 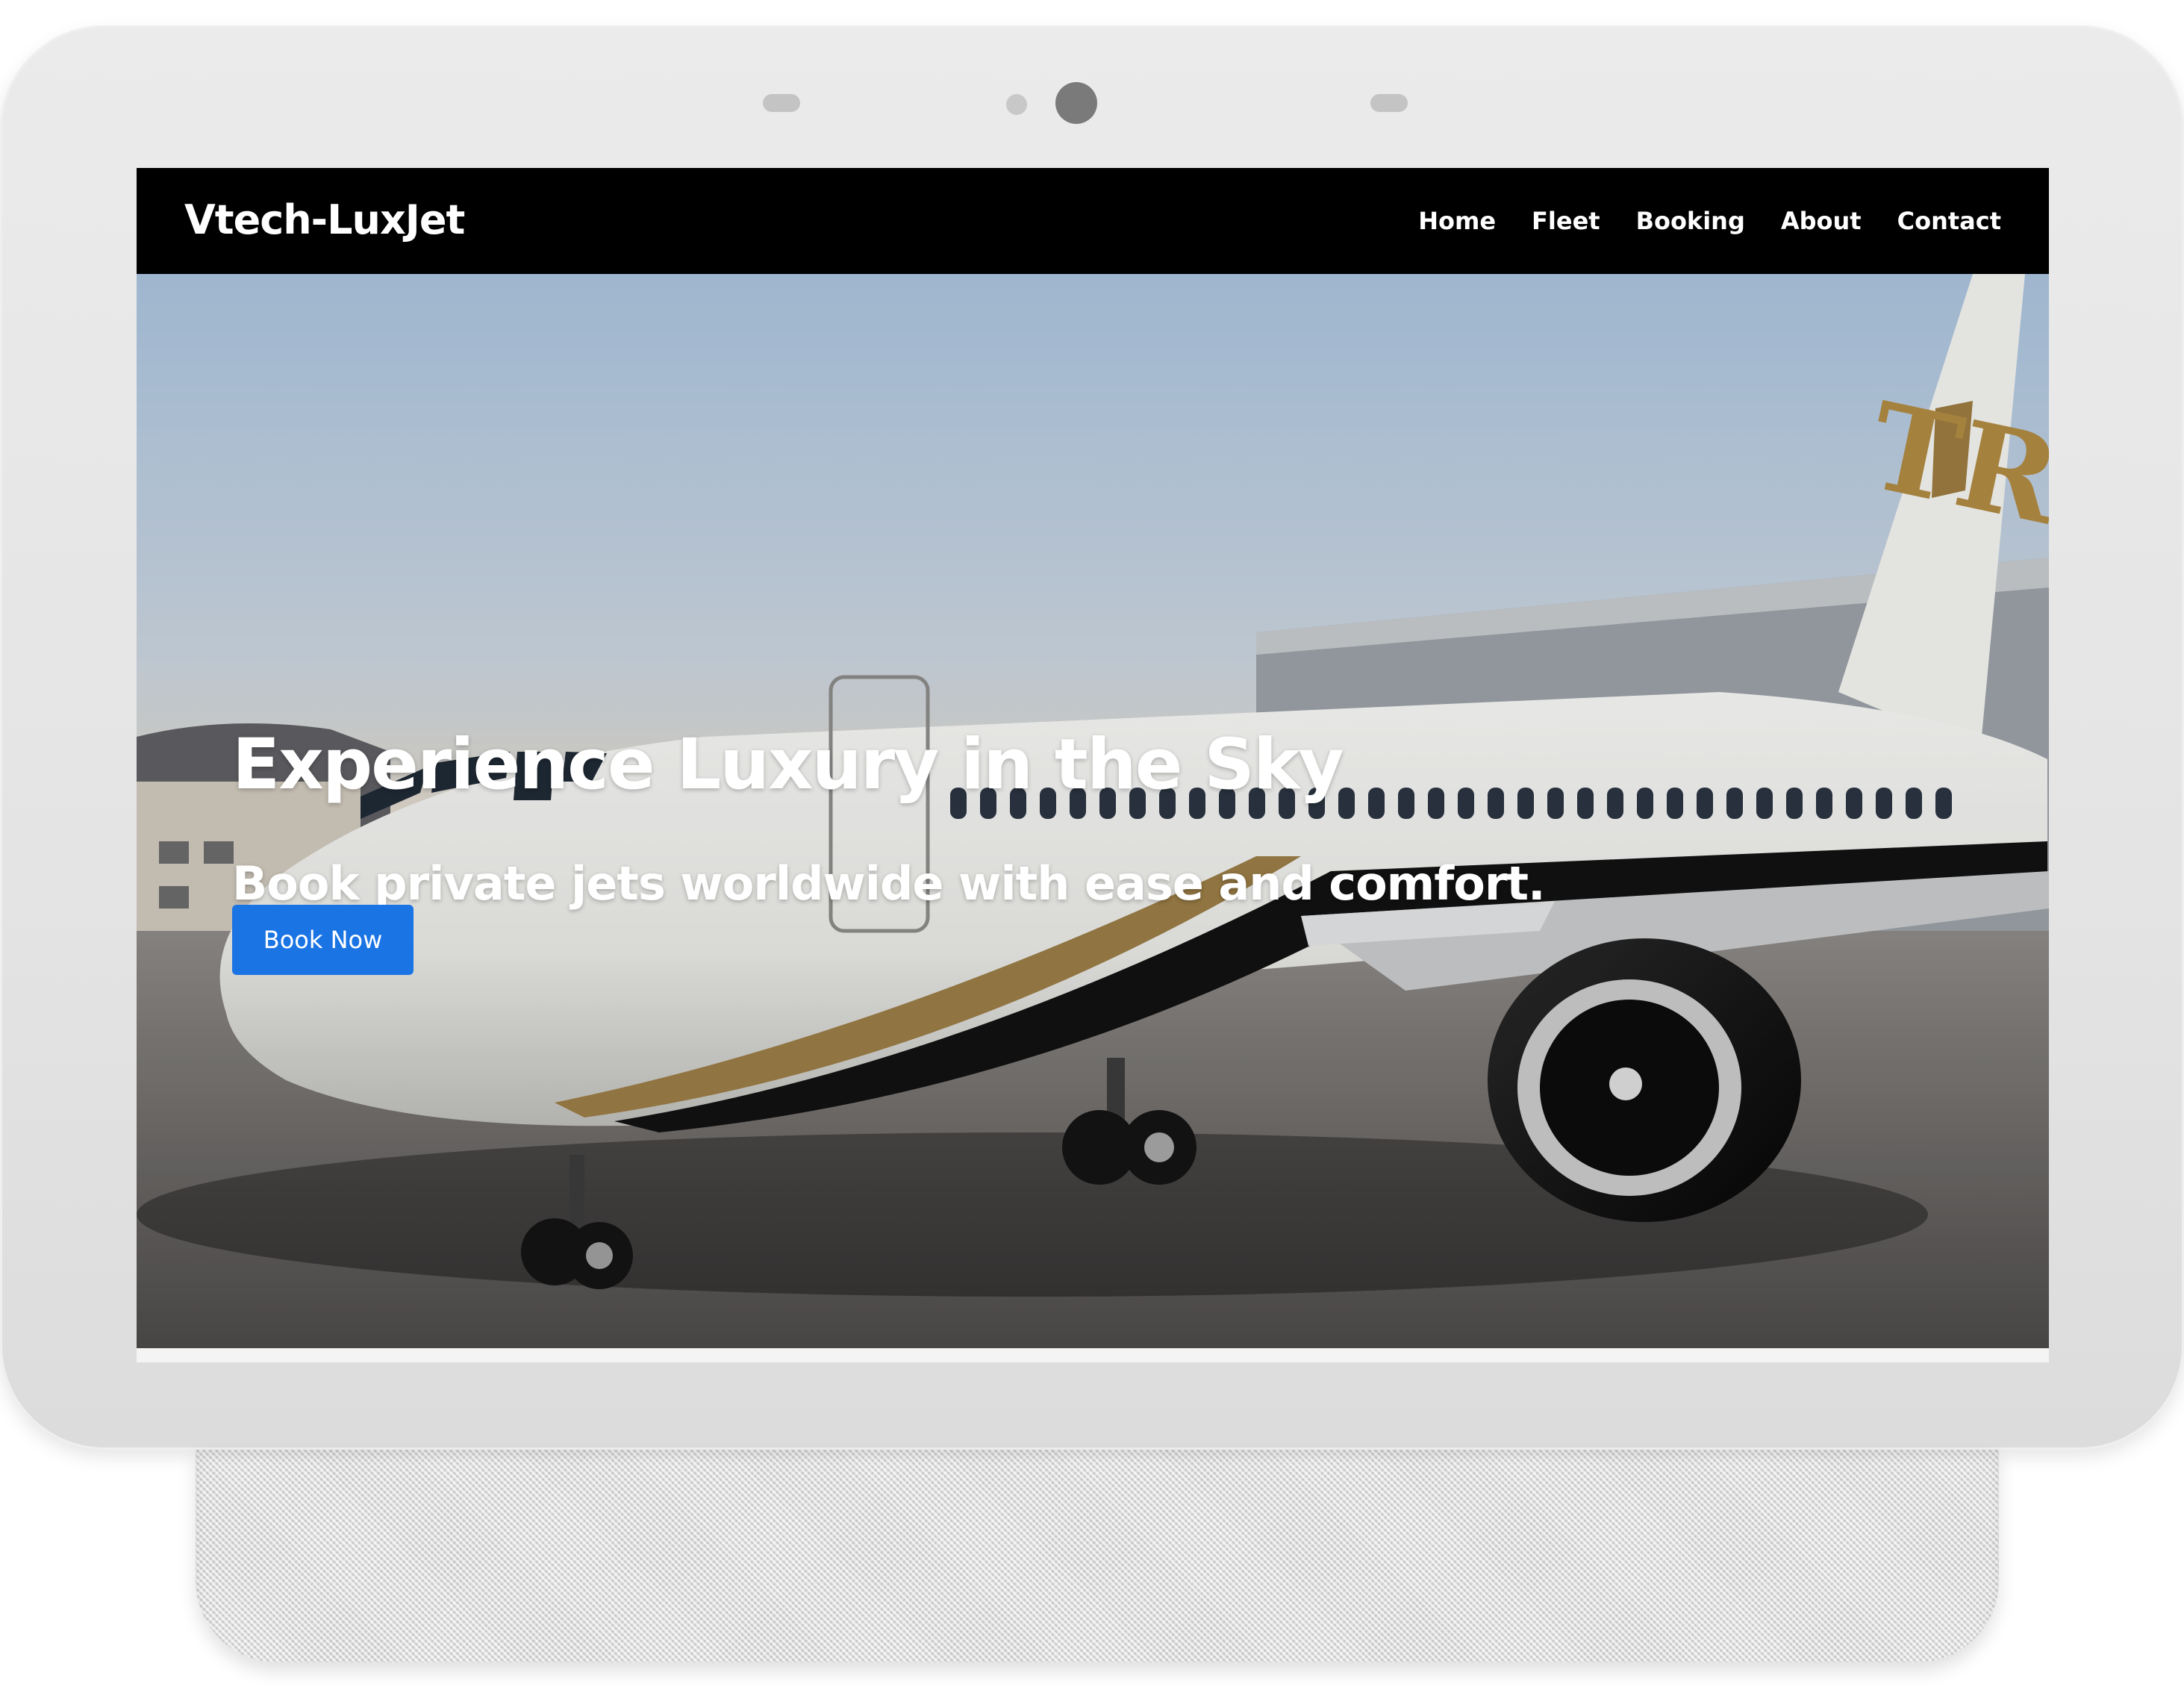 What do you see at coordinates (1821, 221) in the screenshot?
I see `nav-about: About` at bounding box center [1821, 221].